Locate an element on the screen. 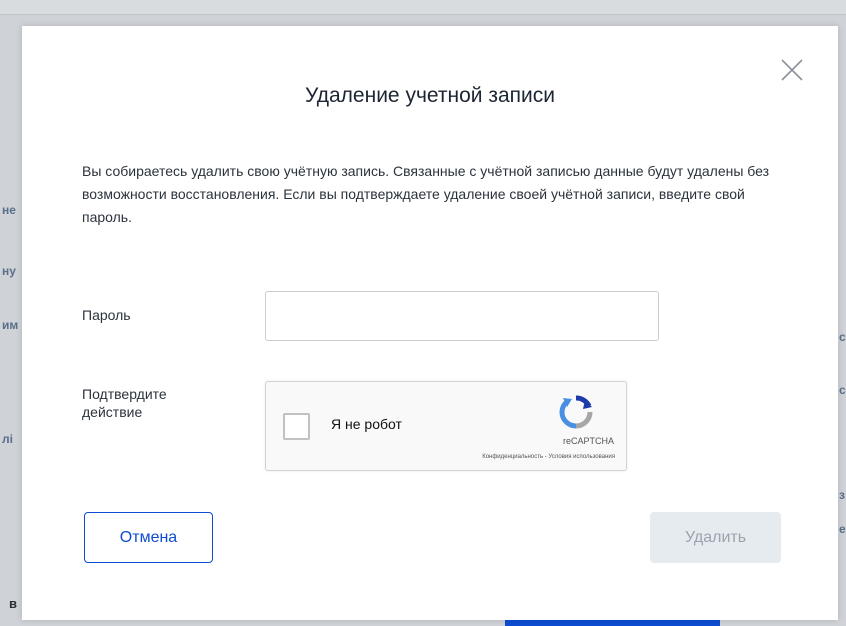  background-text-fragment: ну is located at coordinates (9, 271).